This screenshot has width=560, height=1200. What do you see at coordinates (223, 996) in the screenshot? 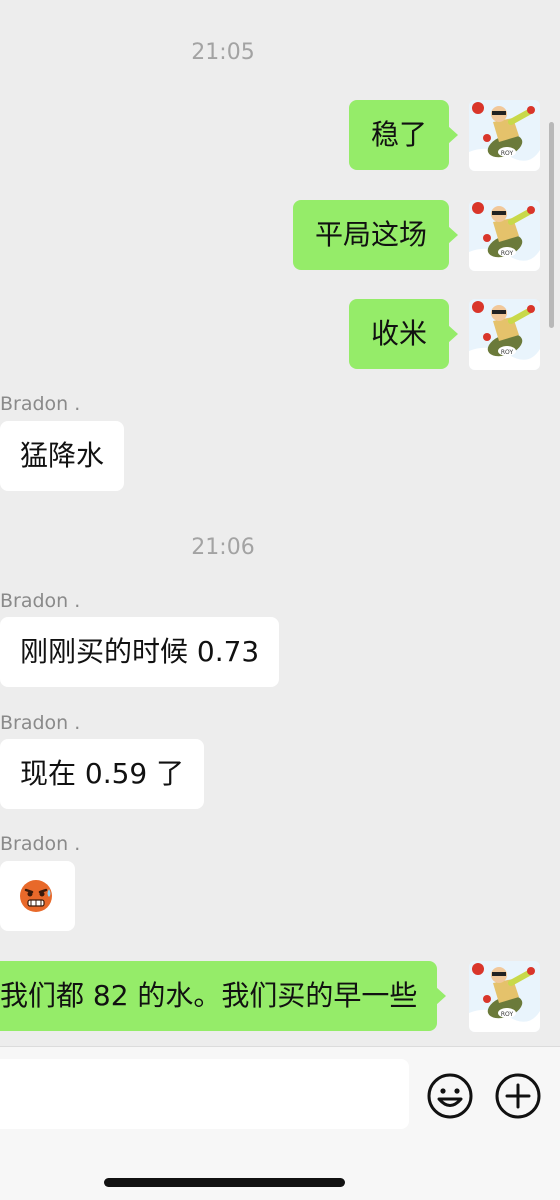
I see `sent-message-bubble: 我们都 82 的水。我们买的早一些` at bounding box center [223, 996].